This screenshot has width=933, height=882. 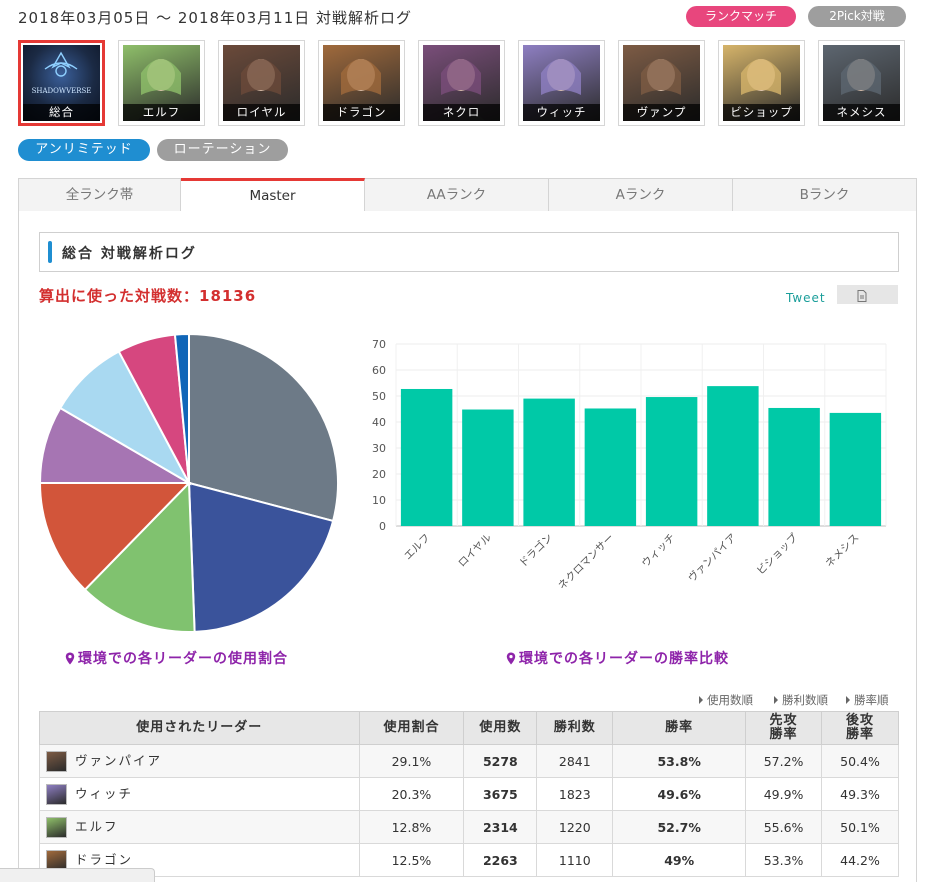 What do you see at coordinates (379, 370) in the screenshot?
I see `y-tick-label: 60` at bounding box center [379, 370].